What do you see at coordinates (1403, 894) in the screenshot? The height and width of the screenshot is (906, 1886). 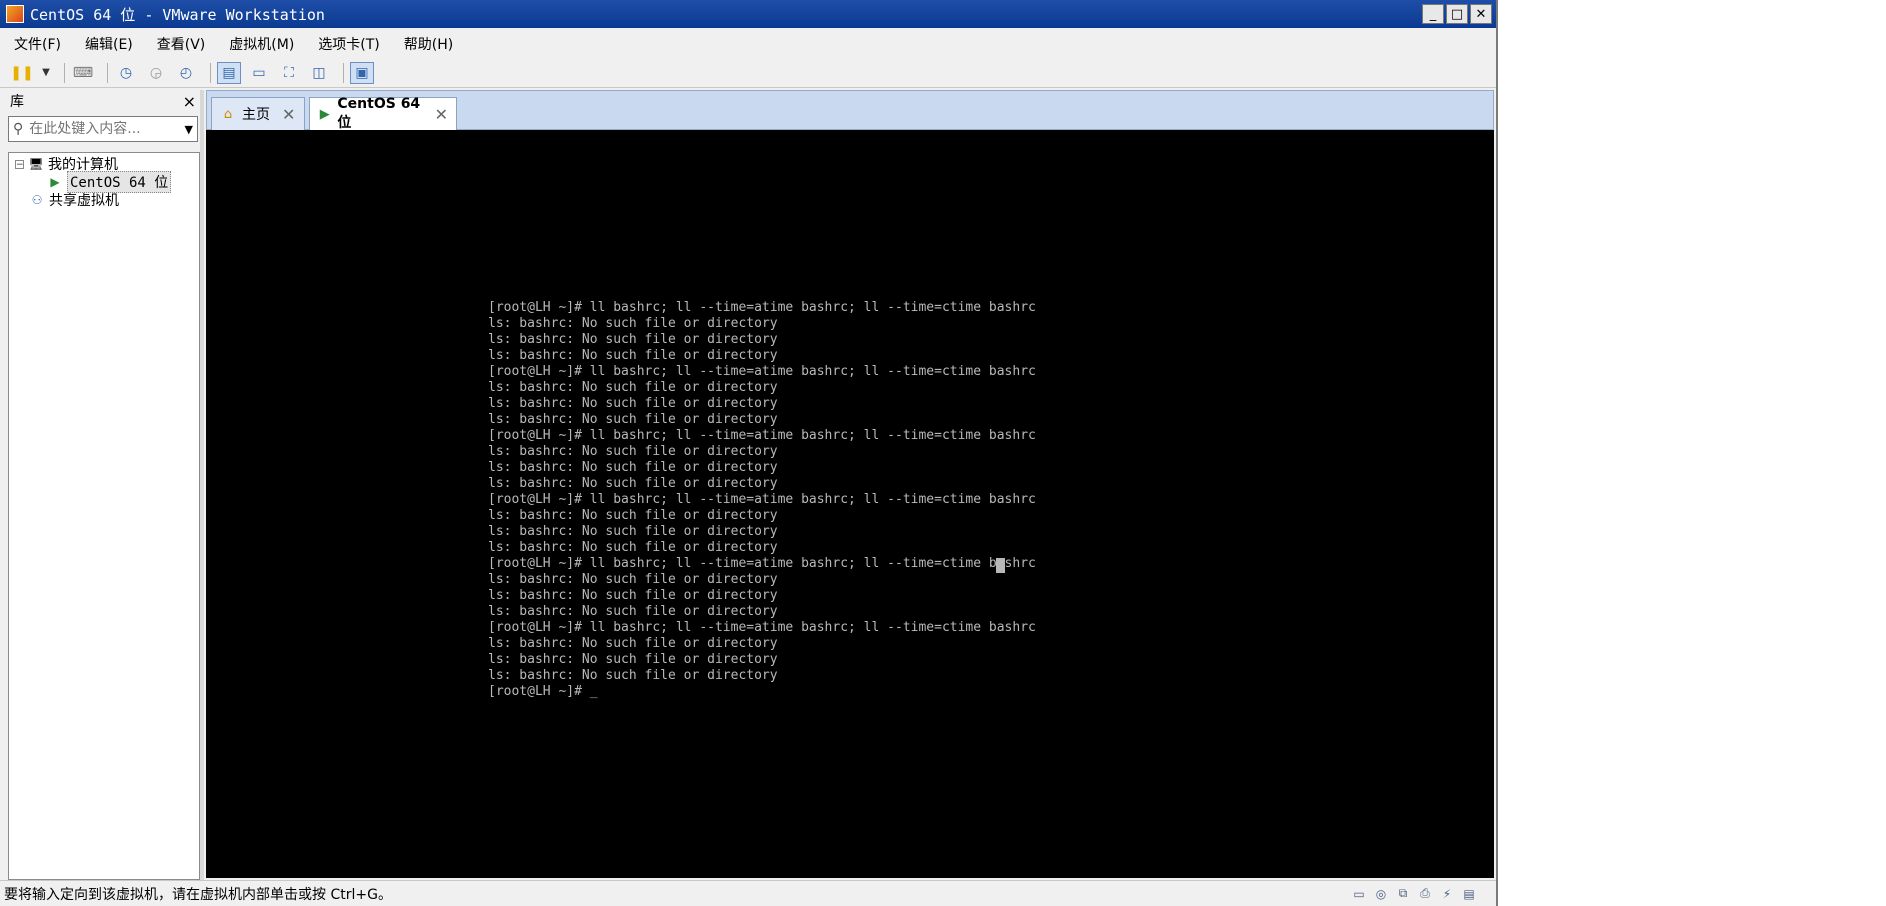 I see `network-icon: ⧉` at bounding box center [1403, 894].